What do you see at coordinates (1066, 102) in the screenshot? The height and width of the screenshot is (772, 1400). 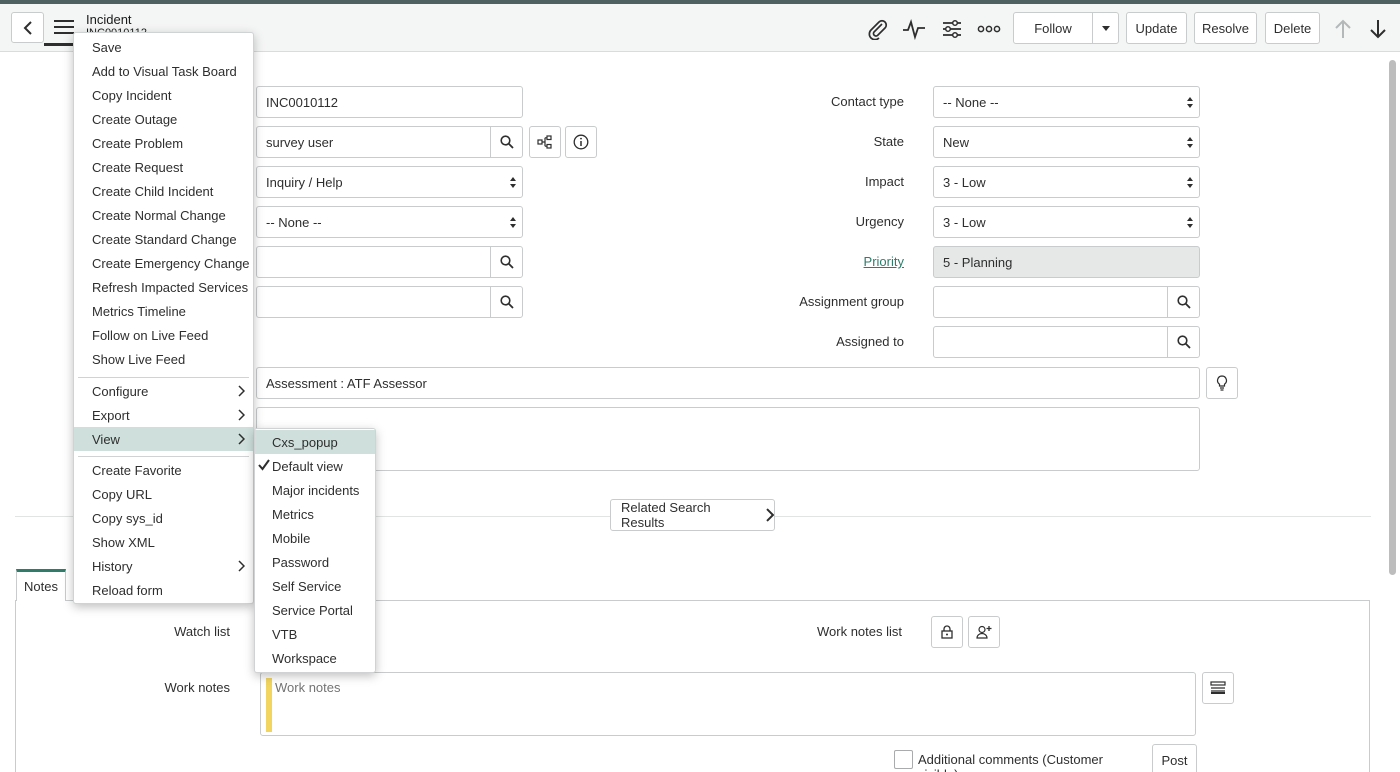 I see `contact-type-select: -- None --` at bounding box center [1066, 102].